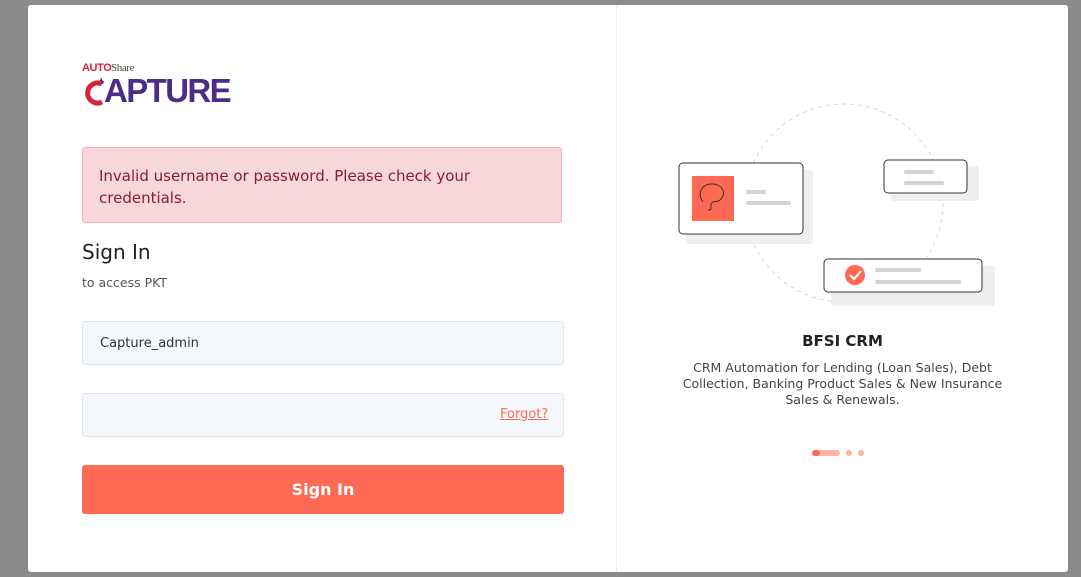 This screenshot has height=577, width=1081. Describe the element at coordinates (842, 341) in the screenshot. I see `carousel-title: BFSI CRM` at that location.